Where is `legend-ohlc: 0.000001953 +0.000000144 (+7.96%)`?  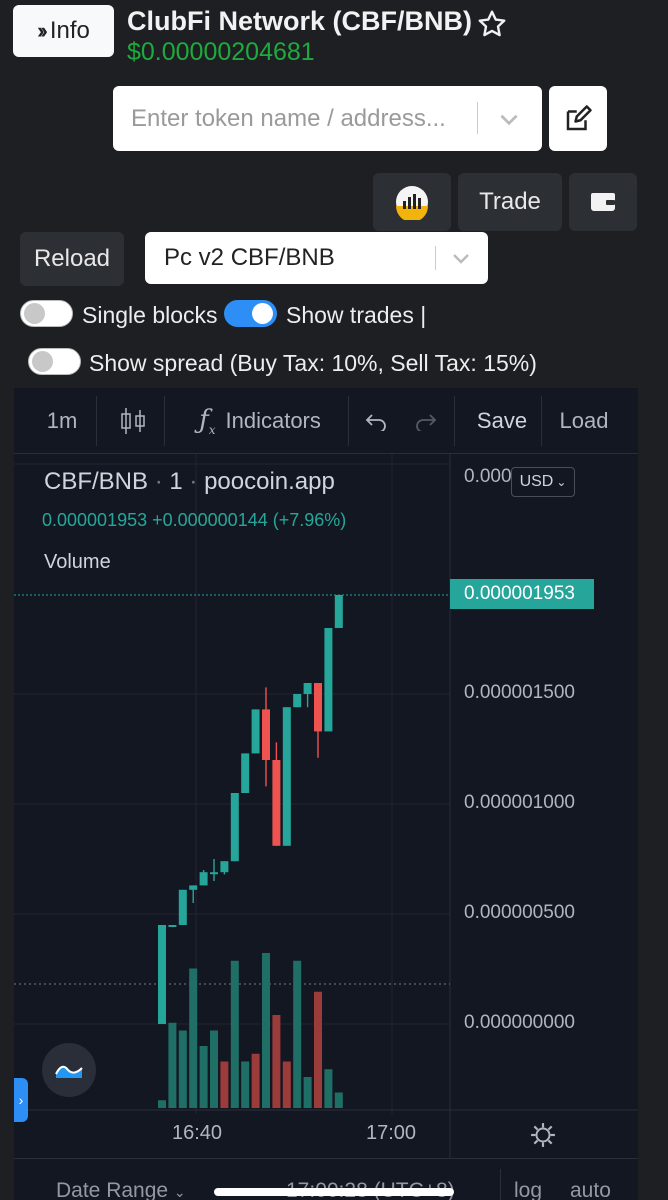 legend-ohlc: 0.000001953 +0.000000144 (+7.96%) is located at coordinates (194, 520).